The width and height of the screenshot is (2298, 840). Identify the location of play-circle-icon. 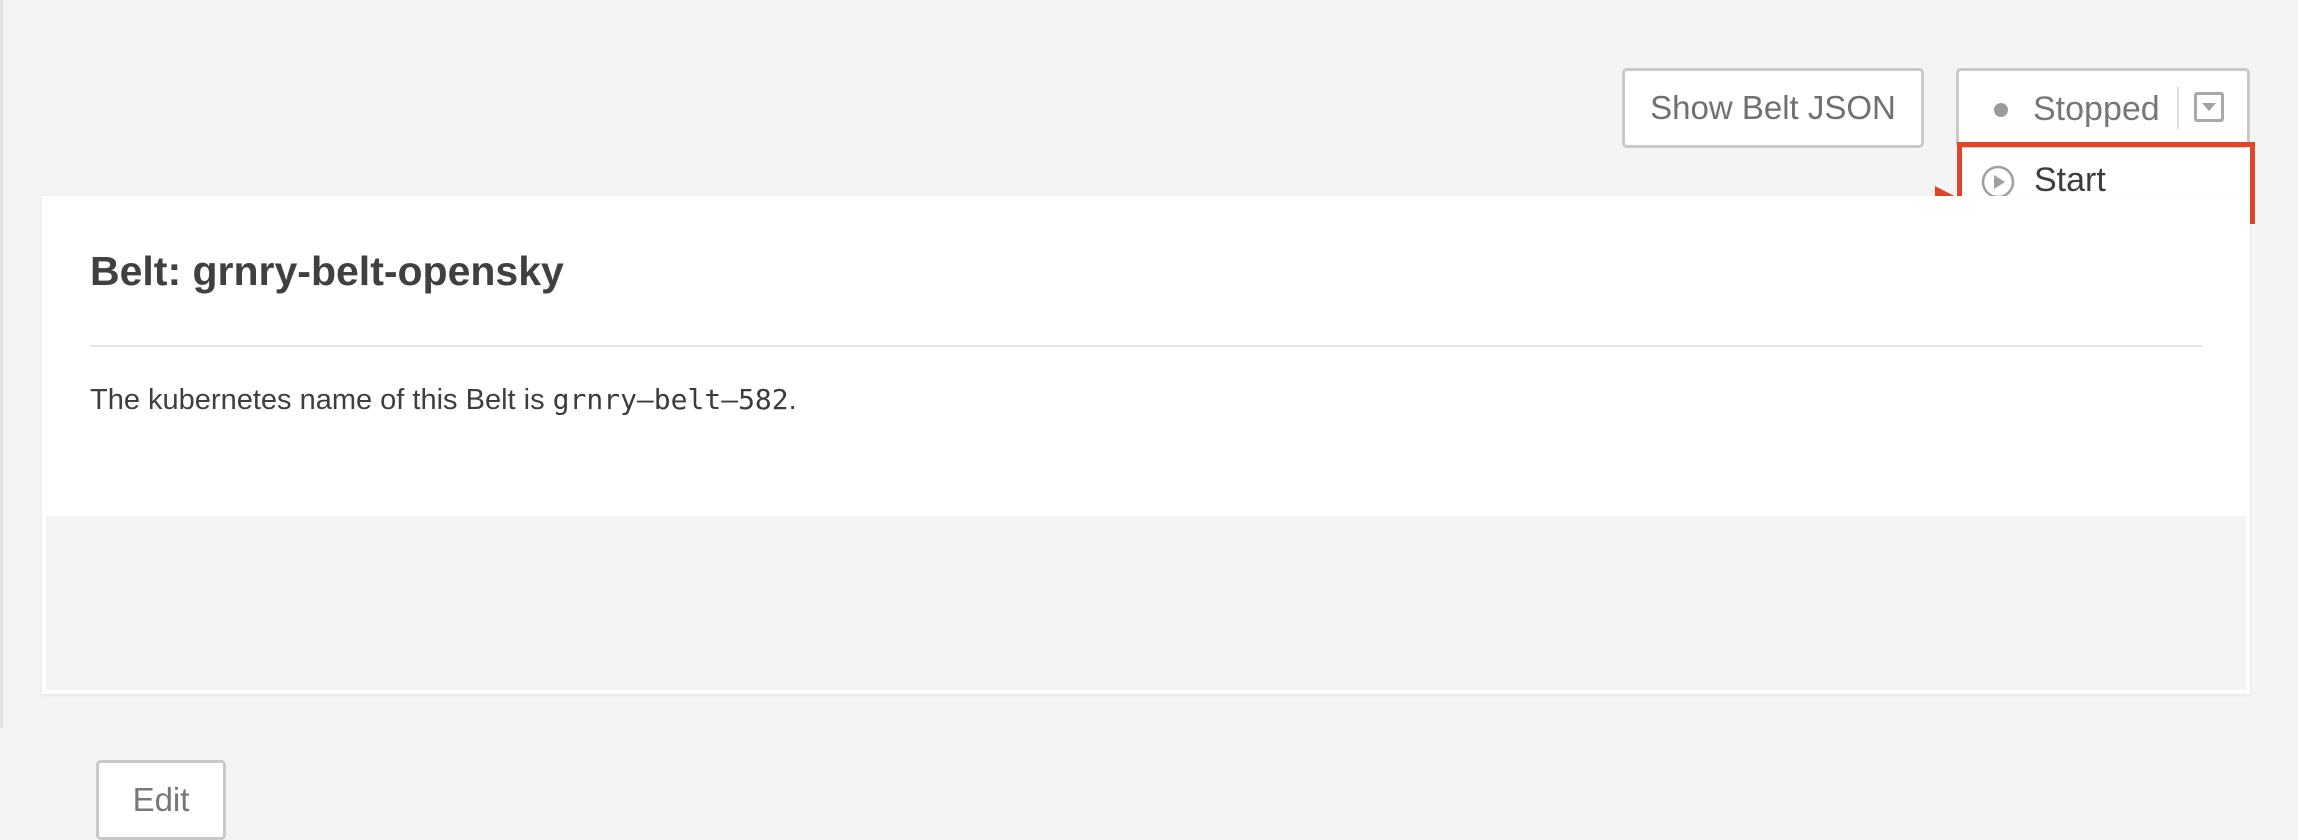
(1998, 182).